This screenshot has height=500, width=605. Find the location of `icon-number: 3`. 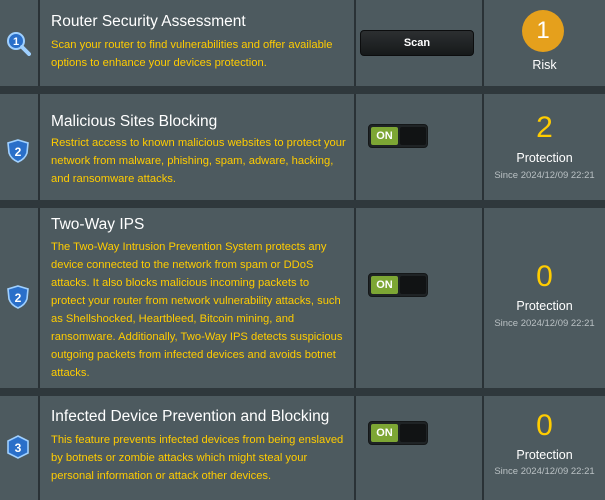

icon-number: 3 is located at coordinates (18, 448).